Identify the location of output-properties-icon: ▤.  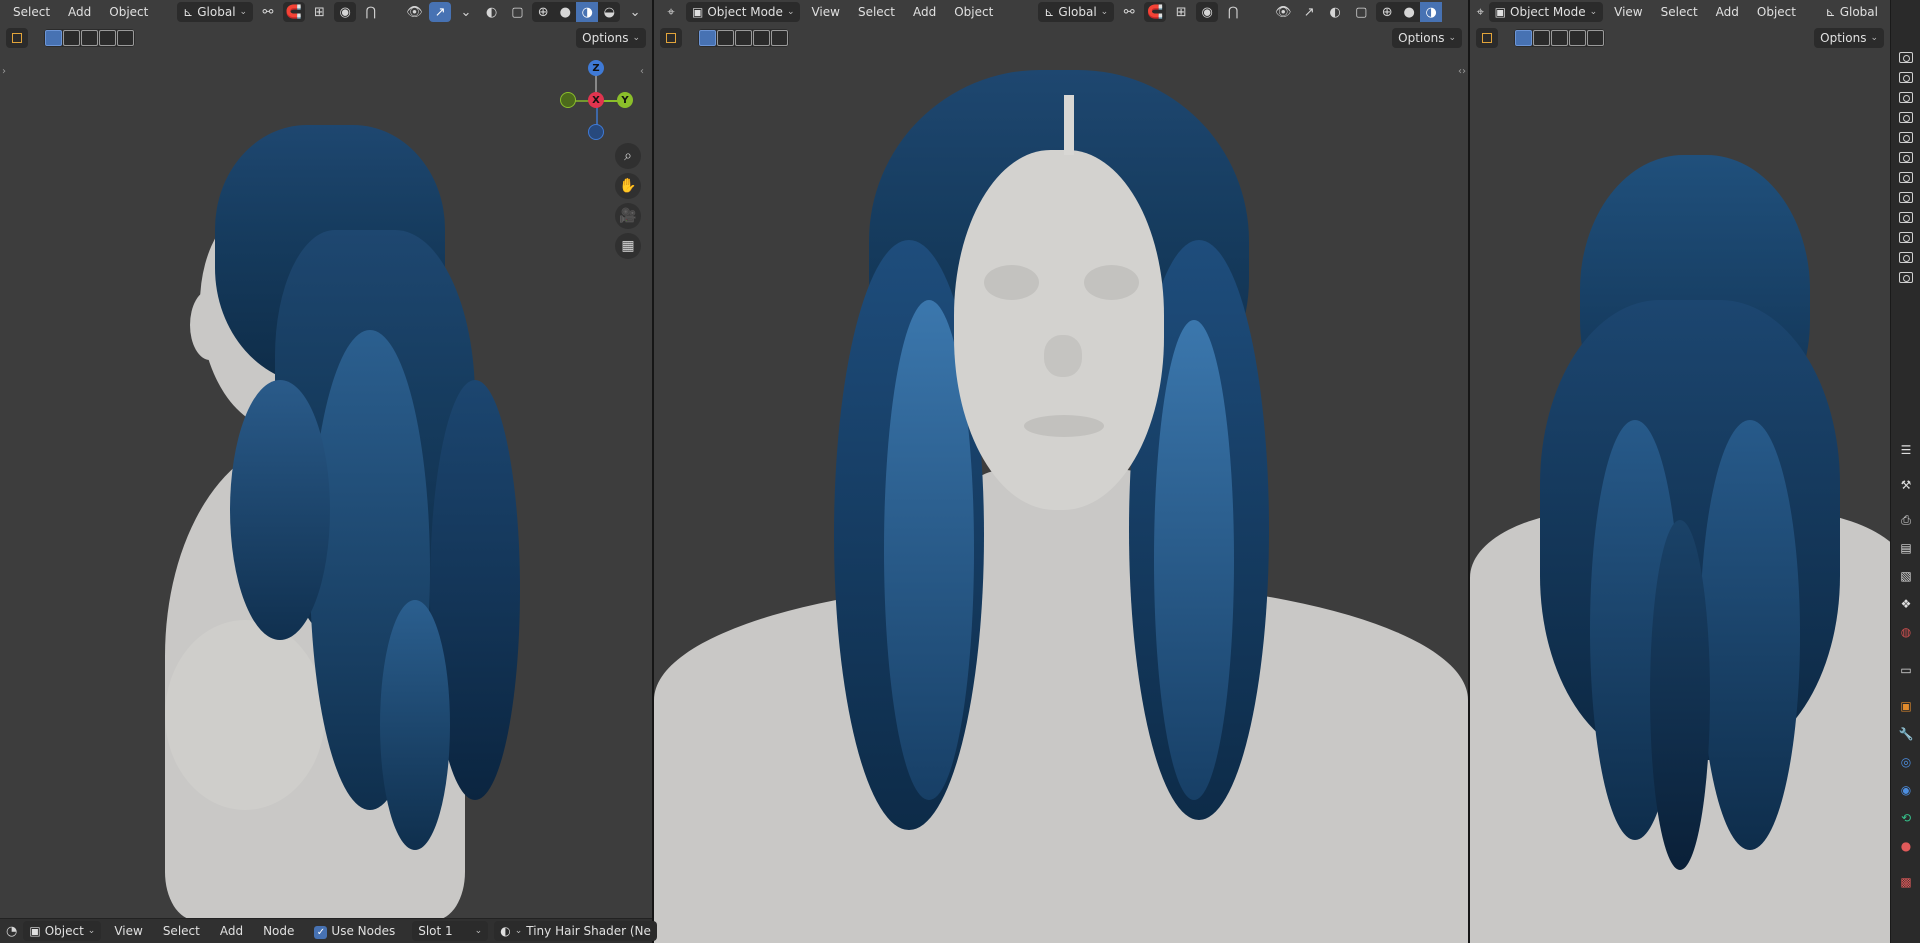
(1906, 548).